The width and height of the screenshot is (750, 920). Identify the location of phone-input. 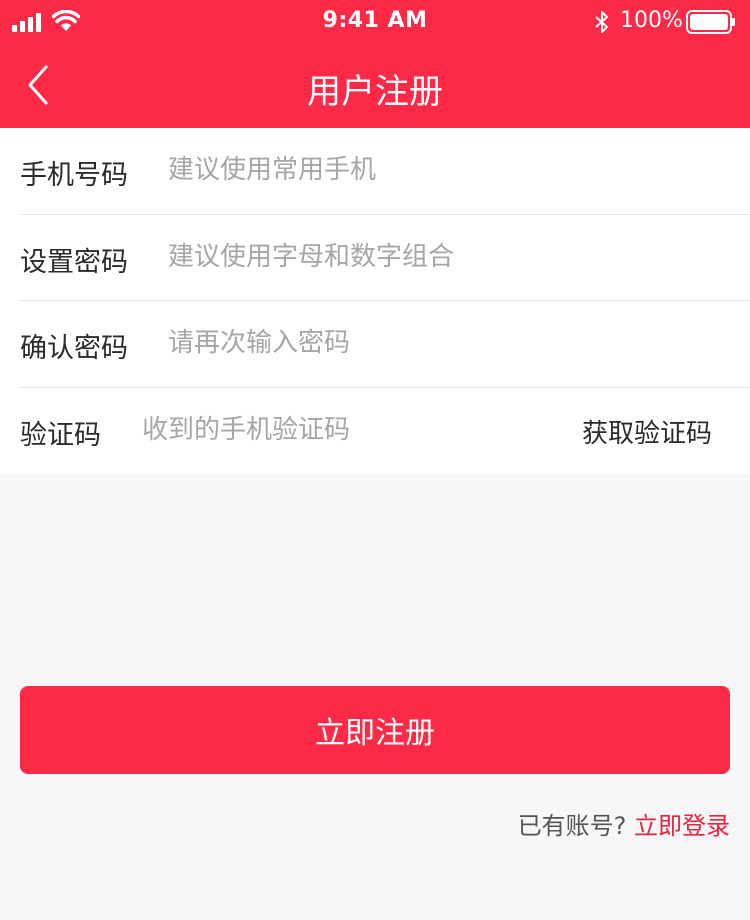
(368, 170).